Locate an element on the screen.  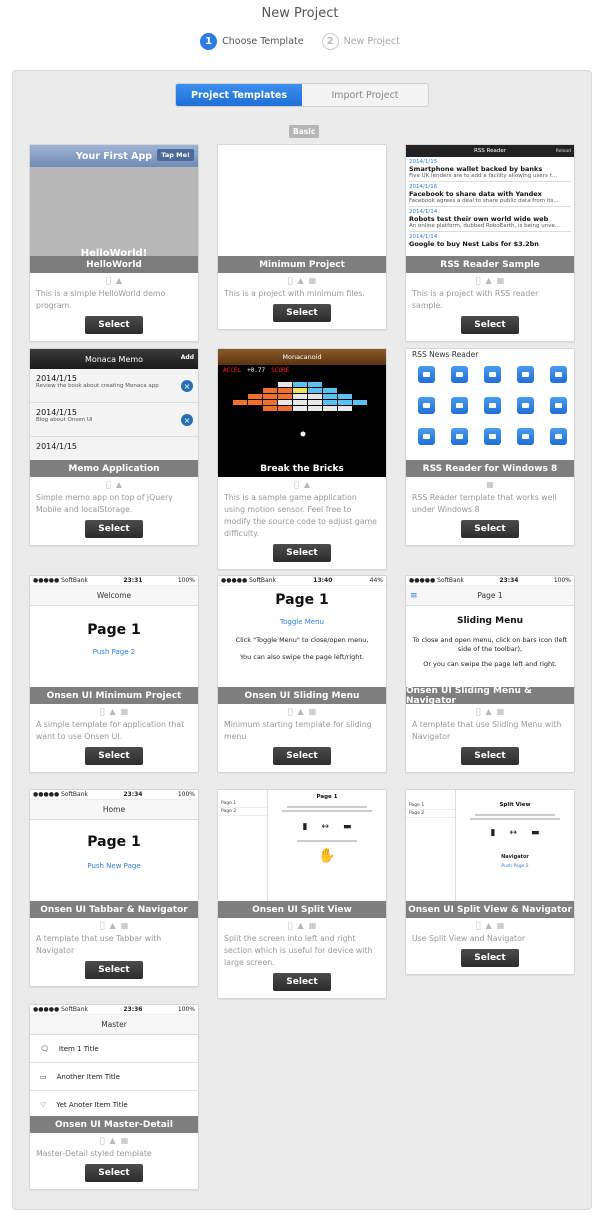
item-title: Another Item Title is located at coordinates (88, 1076).